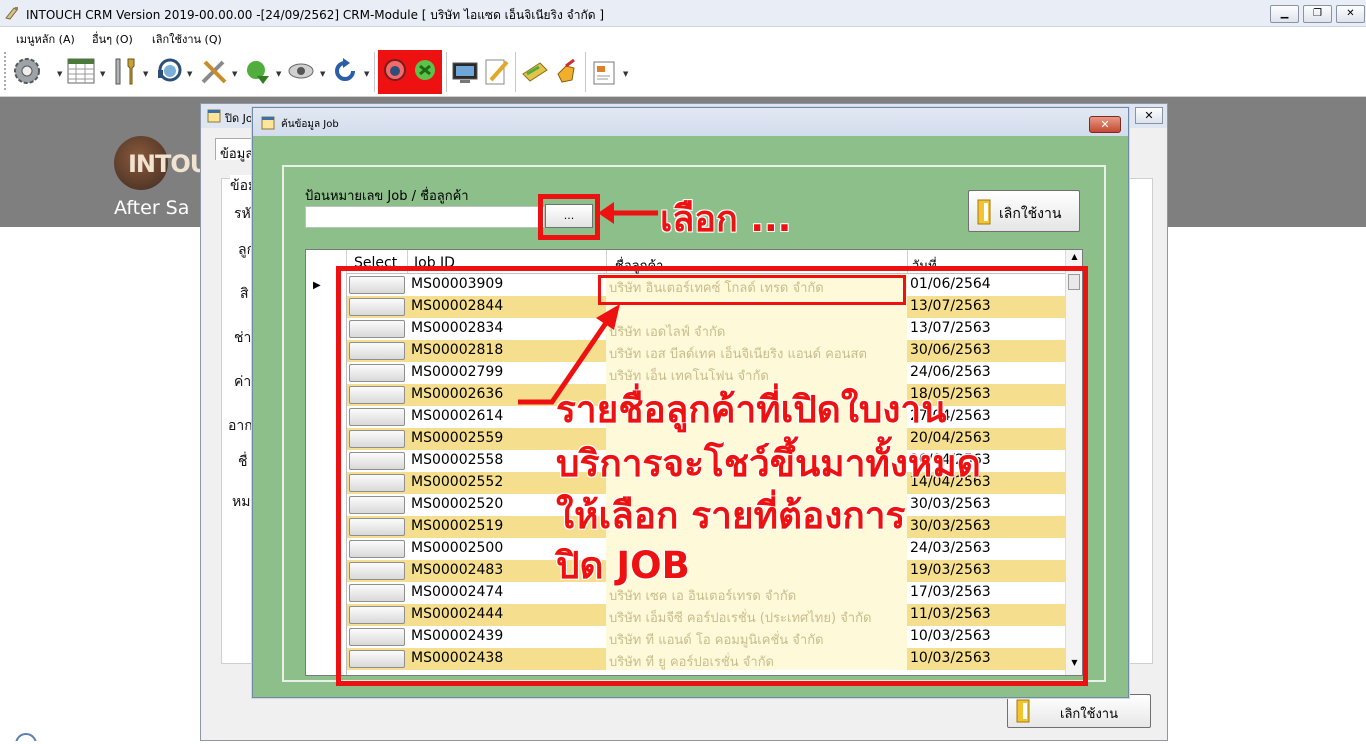 Image resolution: width=1366 pixels, height=744 pixels. I want to click on settings-gear-icon, so click(27, 71).